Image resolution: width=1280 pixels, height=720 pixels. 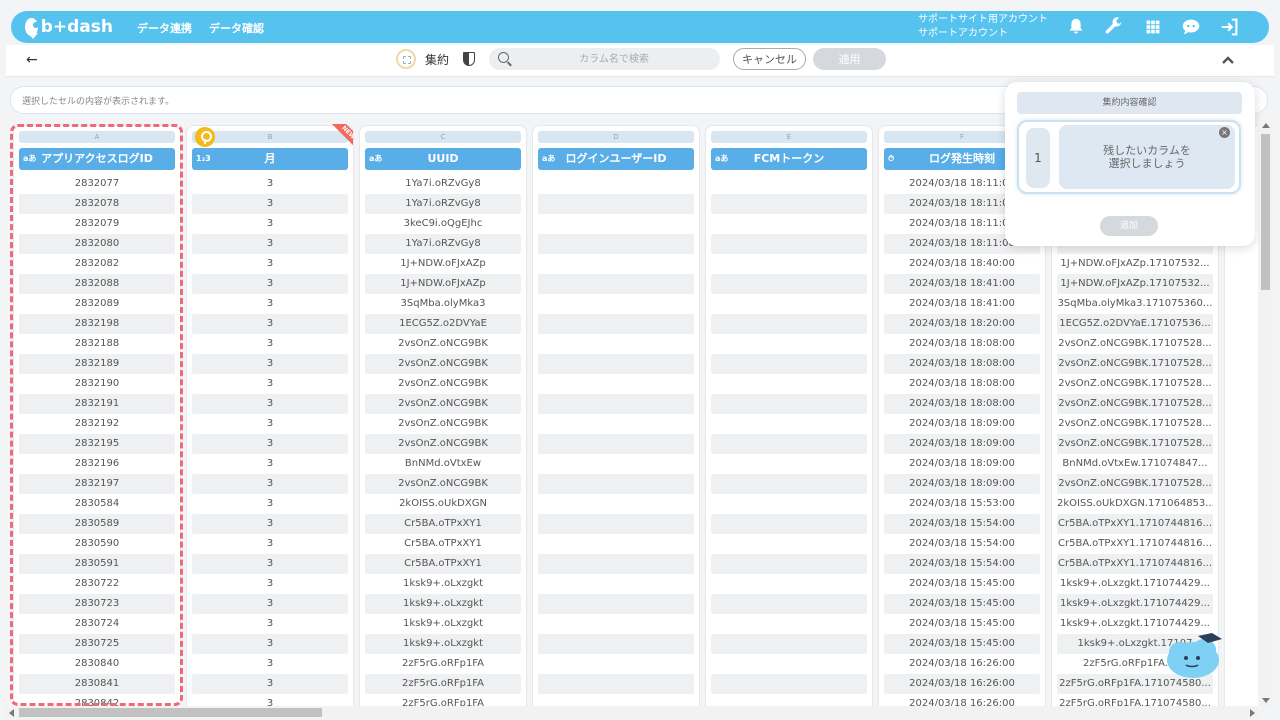 What do you see at coordinates (962, 504) in the screenshot?
I see `table-cell: 2024/03/18 15:53:00` at bounding box center [962, 504].